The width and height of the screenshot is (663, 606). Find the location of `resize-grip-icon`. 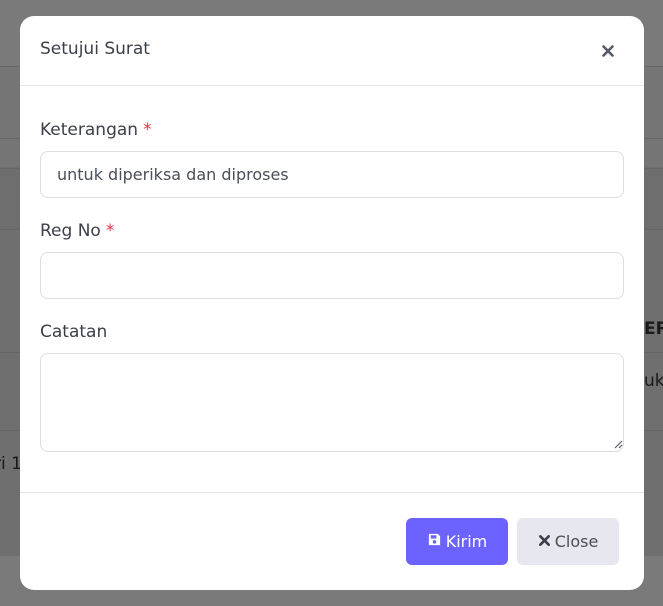

resize-grip-icon is located at coordinates (618, 444).